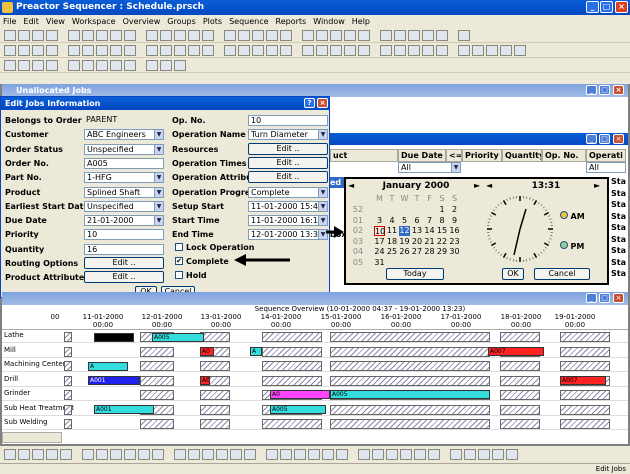 The width and height of the screenshot is (630, 474). Describe the element at coordinates (35, 364) in the screenshot. I see `resource-label: Machining Center` at that location.